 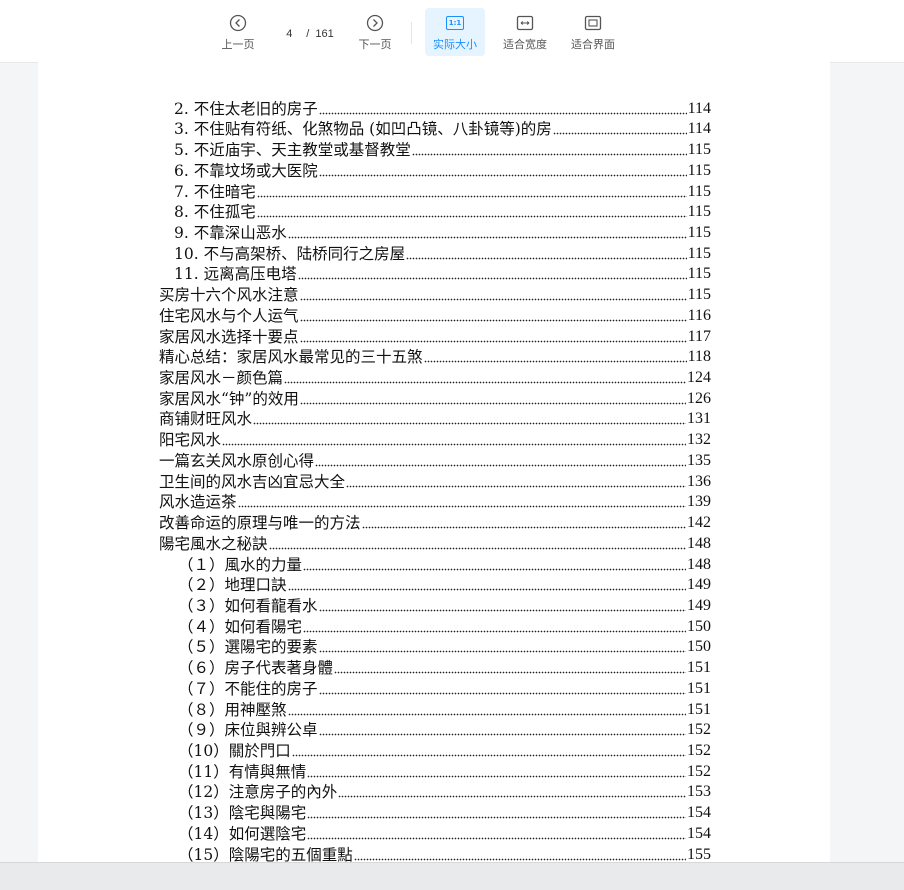 I want to click on toc-entry: （13）陰宅與陽宅 154, so click(x=444, y=812).